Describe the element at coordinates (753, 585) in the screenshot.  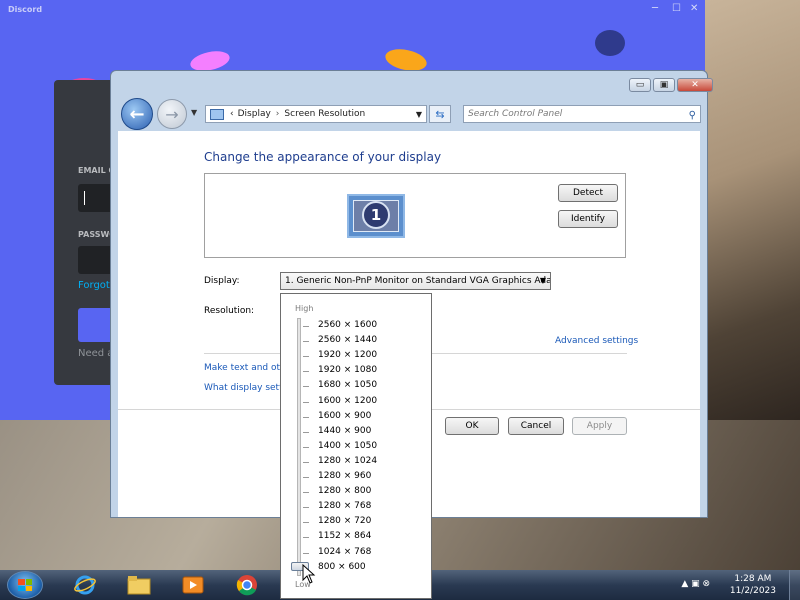
I see `system-clock: 1:28 AM 11/2/2023` at that location.